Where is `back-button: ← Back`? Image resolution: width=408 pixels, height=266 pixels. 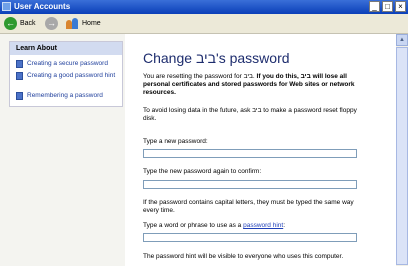 back-button: ← Back is located at coordinates (20, 23).